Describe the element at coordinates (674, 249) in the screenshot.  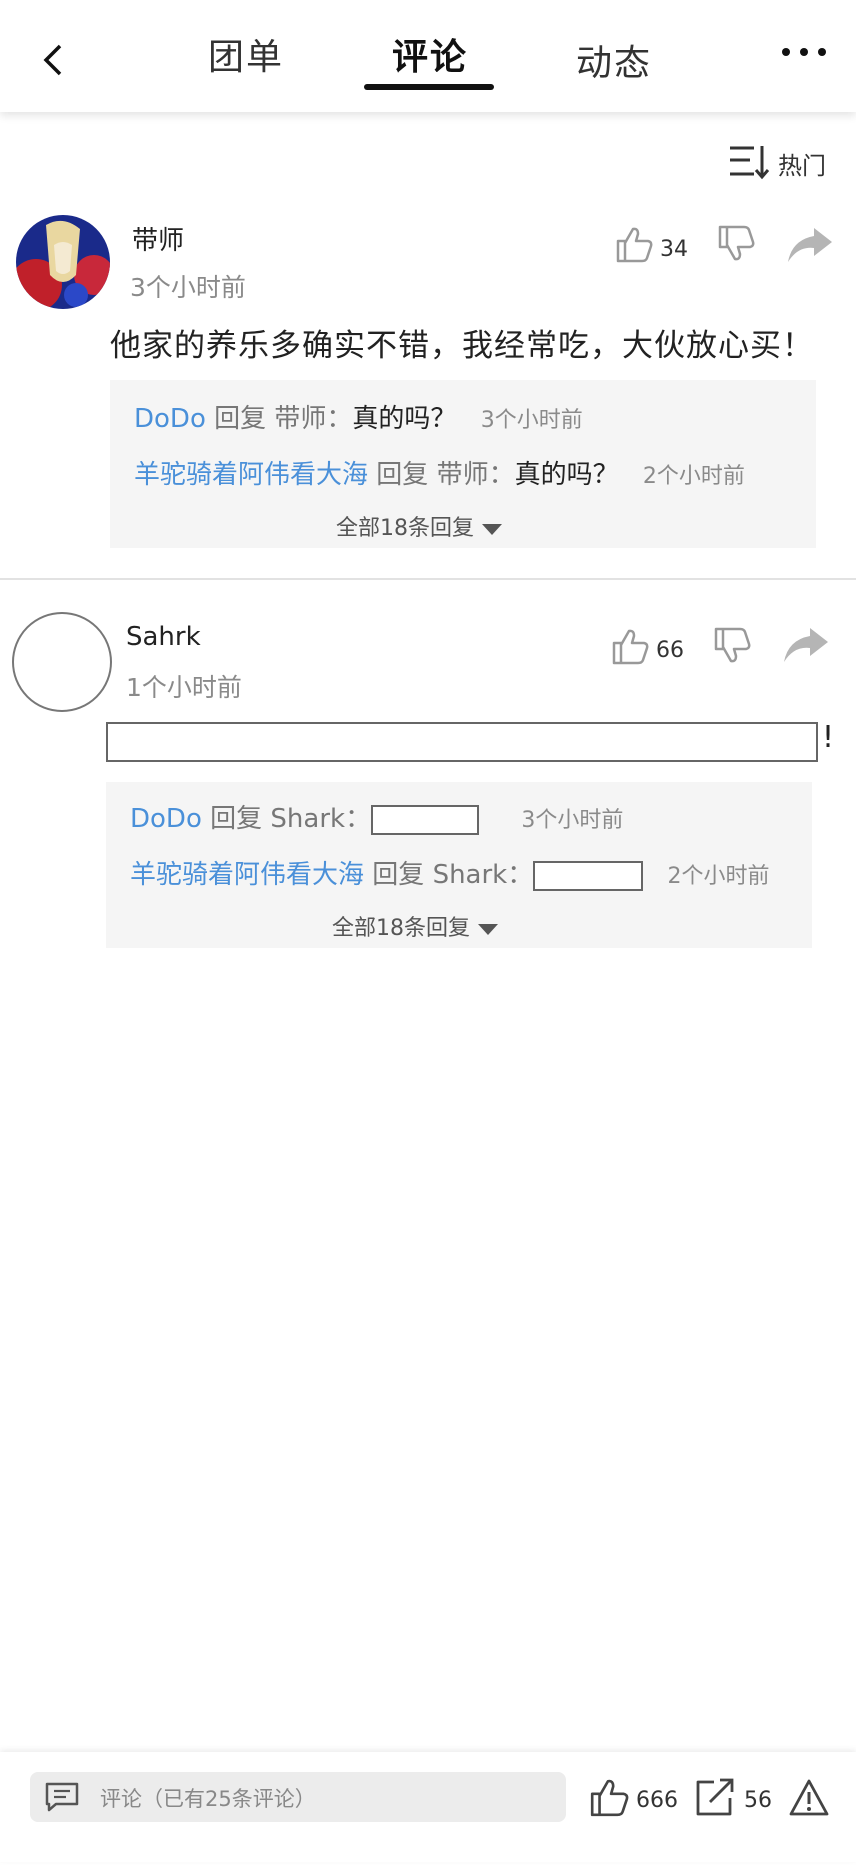
I see `like-count: 34` at that location.